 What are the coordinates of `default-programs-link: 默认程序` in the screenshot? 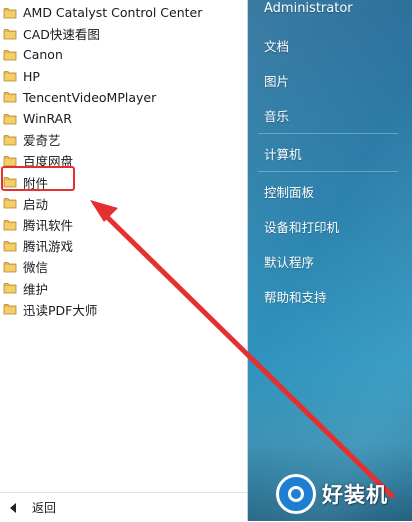 It's located at (289, 261).